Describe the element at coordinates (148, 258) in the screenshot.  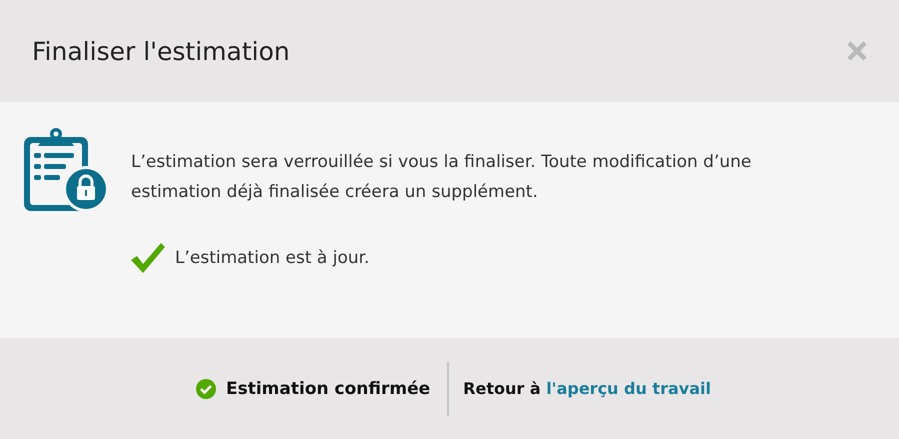
I see `checkmark-icon` at that location.